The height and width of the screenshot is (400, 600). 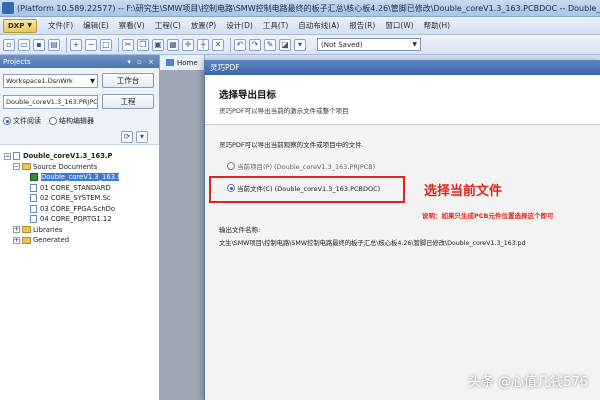 I want to click on current-project-label: 当前项目(P) (Double_coreV1.3_163.PRJPCB), so click(x=306, y=166).